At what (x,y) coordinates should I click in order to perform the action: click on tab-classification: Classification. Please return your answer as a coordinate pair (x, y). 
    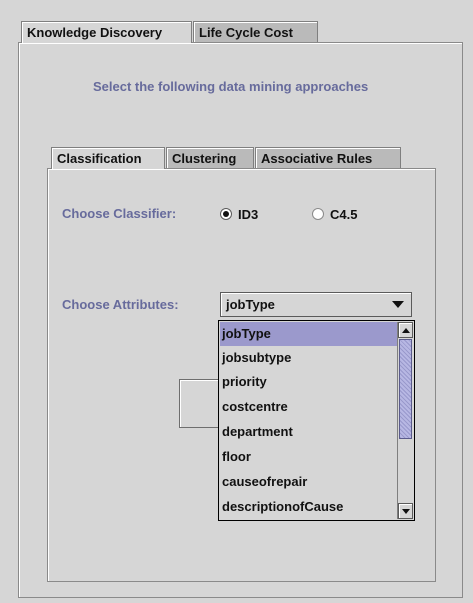
    Looking at the image, I should click on (108, 158).